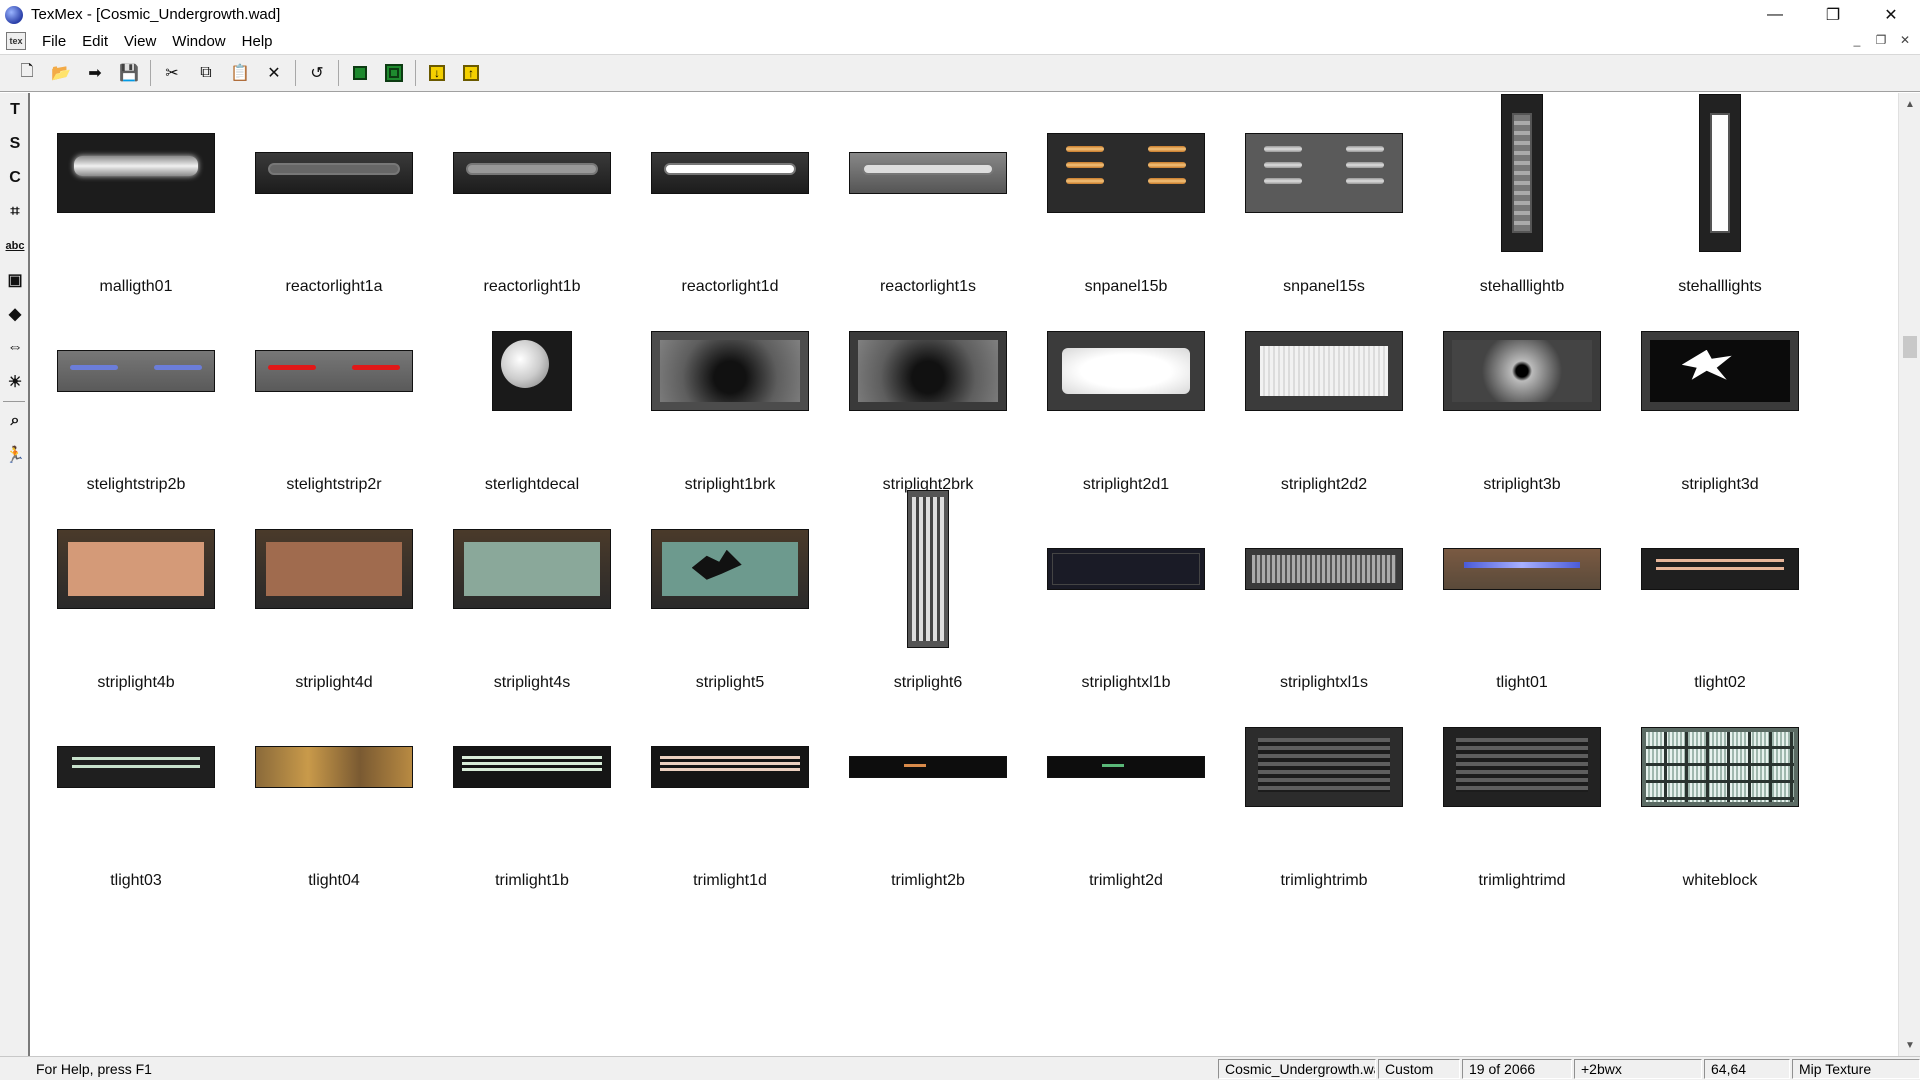 This screenshot has width=1920, height=1080. I want to click on scroll-up-arrow-icon: ▲, so click(1909, 104).